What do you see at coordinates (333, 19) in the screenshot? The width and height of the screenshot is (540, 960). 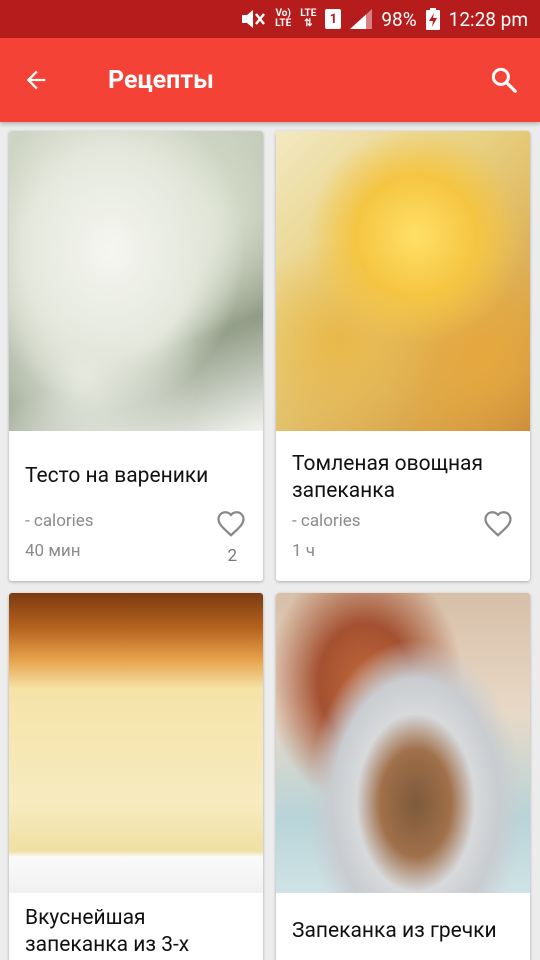 I see `sim-slot-badge: 1` at bounding box center [333, 19].